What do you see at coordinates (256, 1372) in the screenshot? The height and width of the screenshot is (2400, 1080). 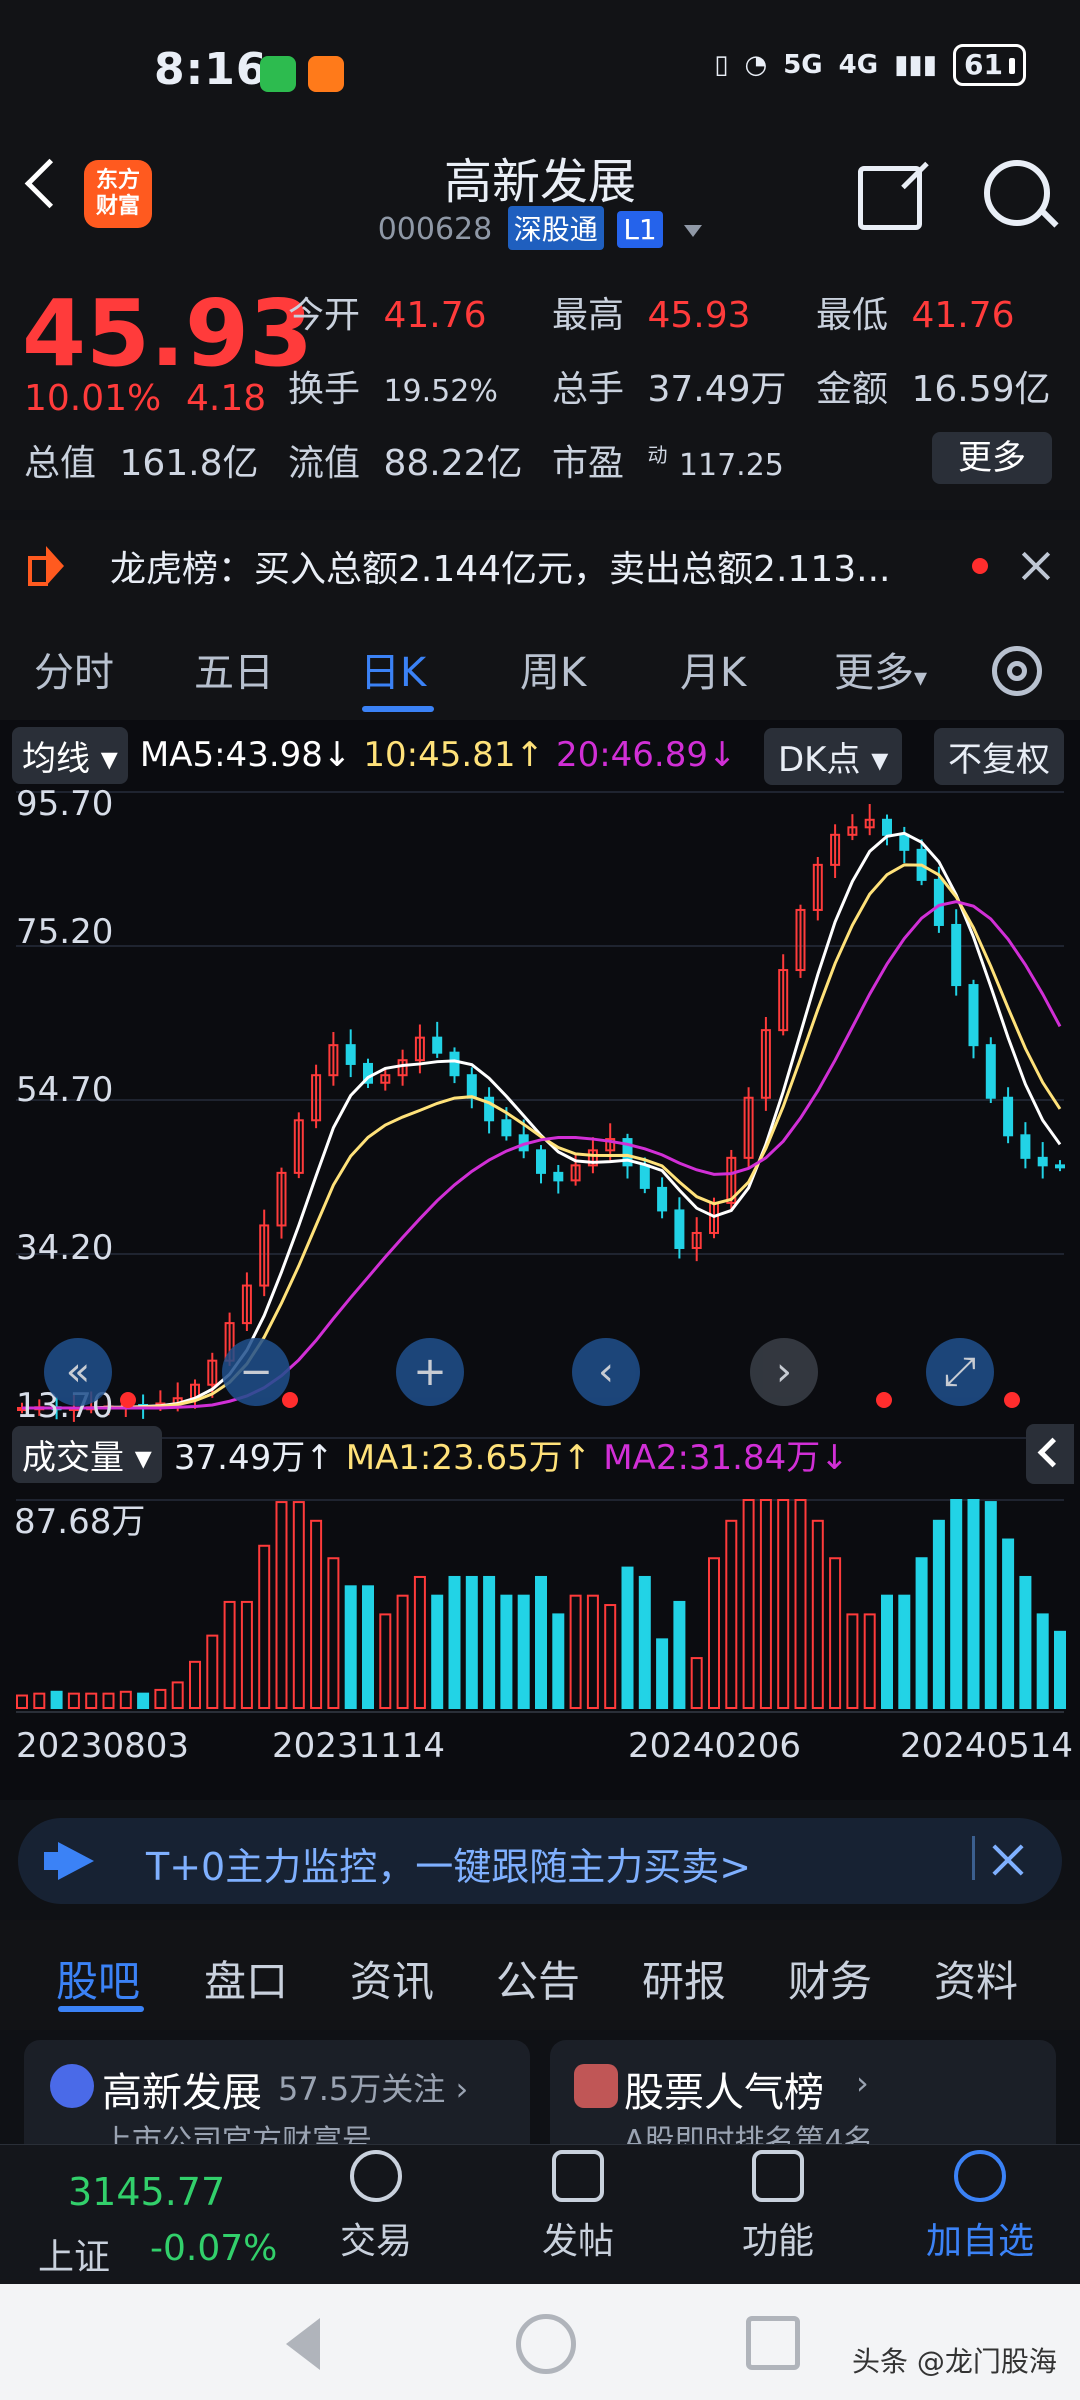 I see `zoom-out-button: −` at bounding box center [256, 1372].